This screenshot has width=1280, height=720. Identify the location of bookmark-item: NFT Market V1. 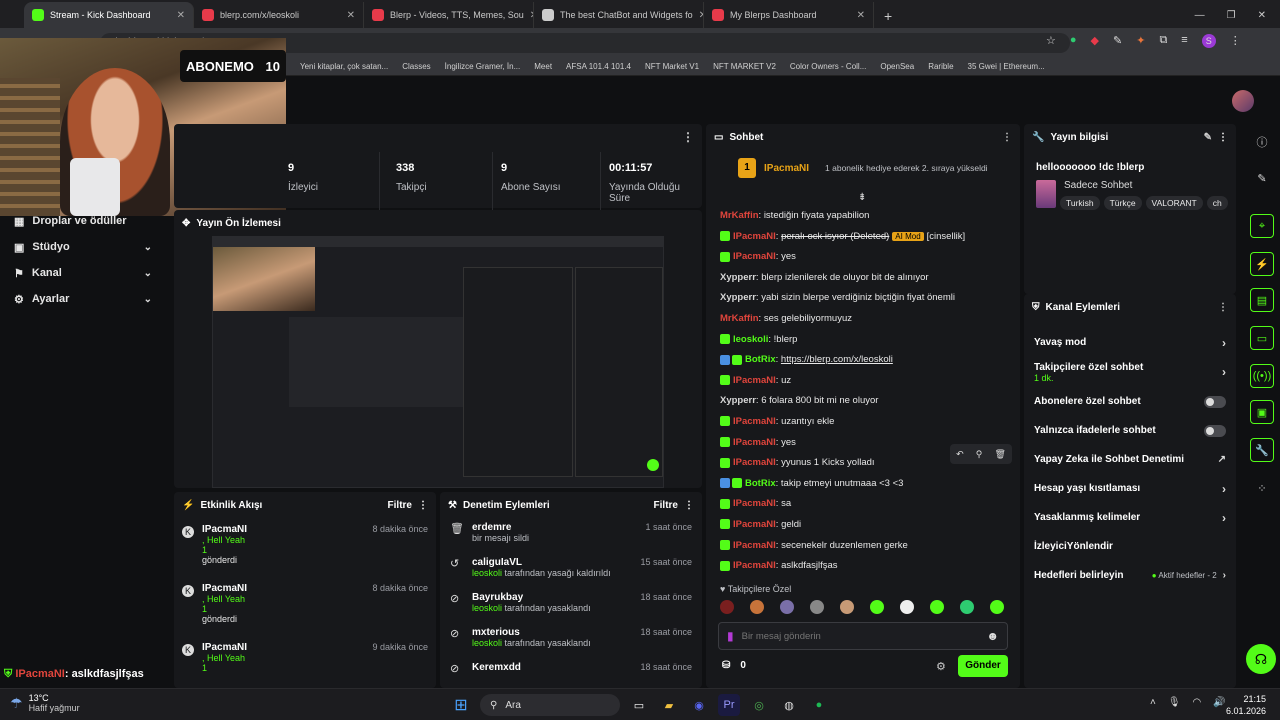
(672, 66).